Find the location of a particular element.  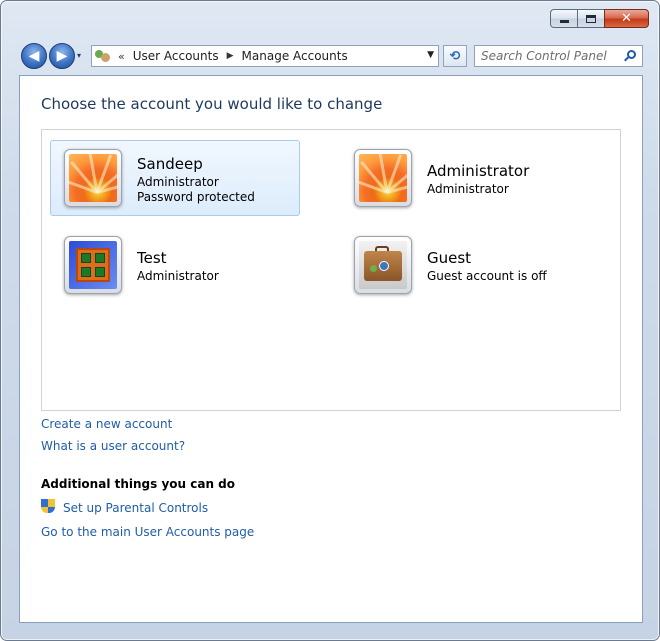

caption-buttons: ✕ is located at coordinates (599, 18).